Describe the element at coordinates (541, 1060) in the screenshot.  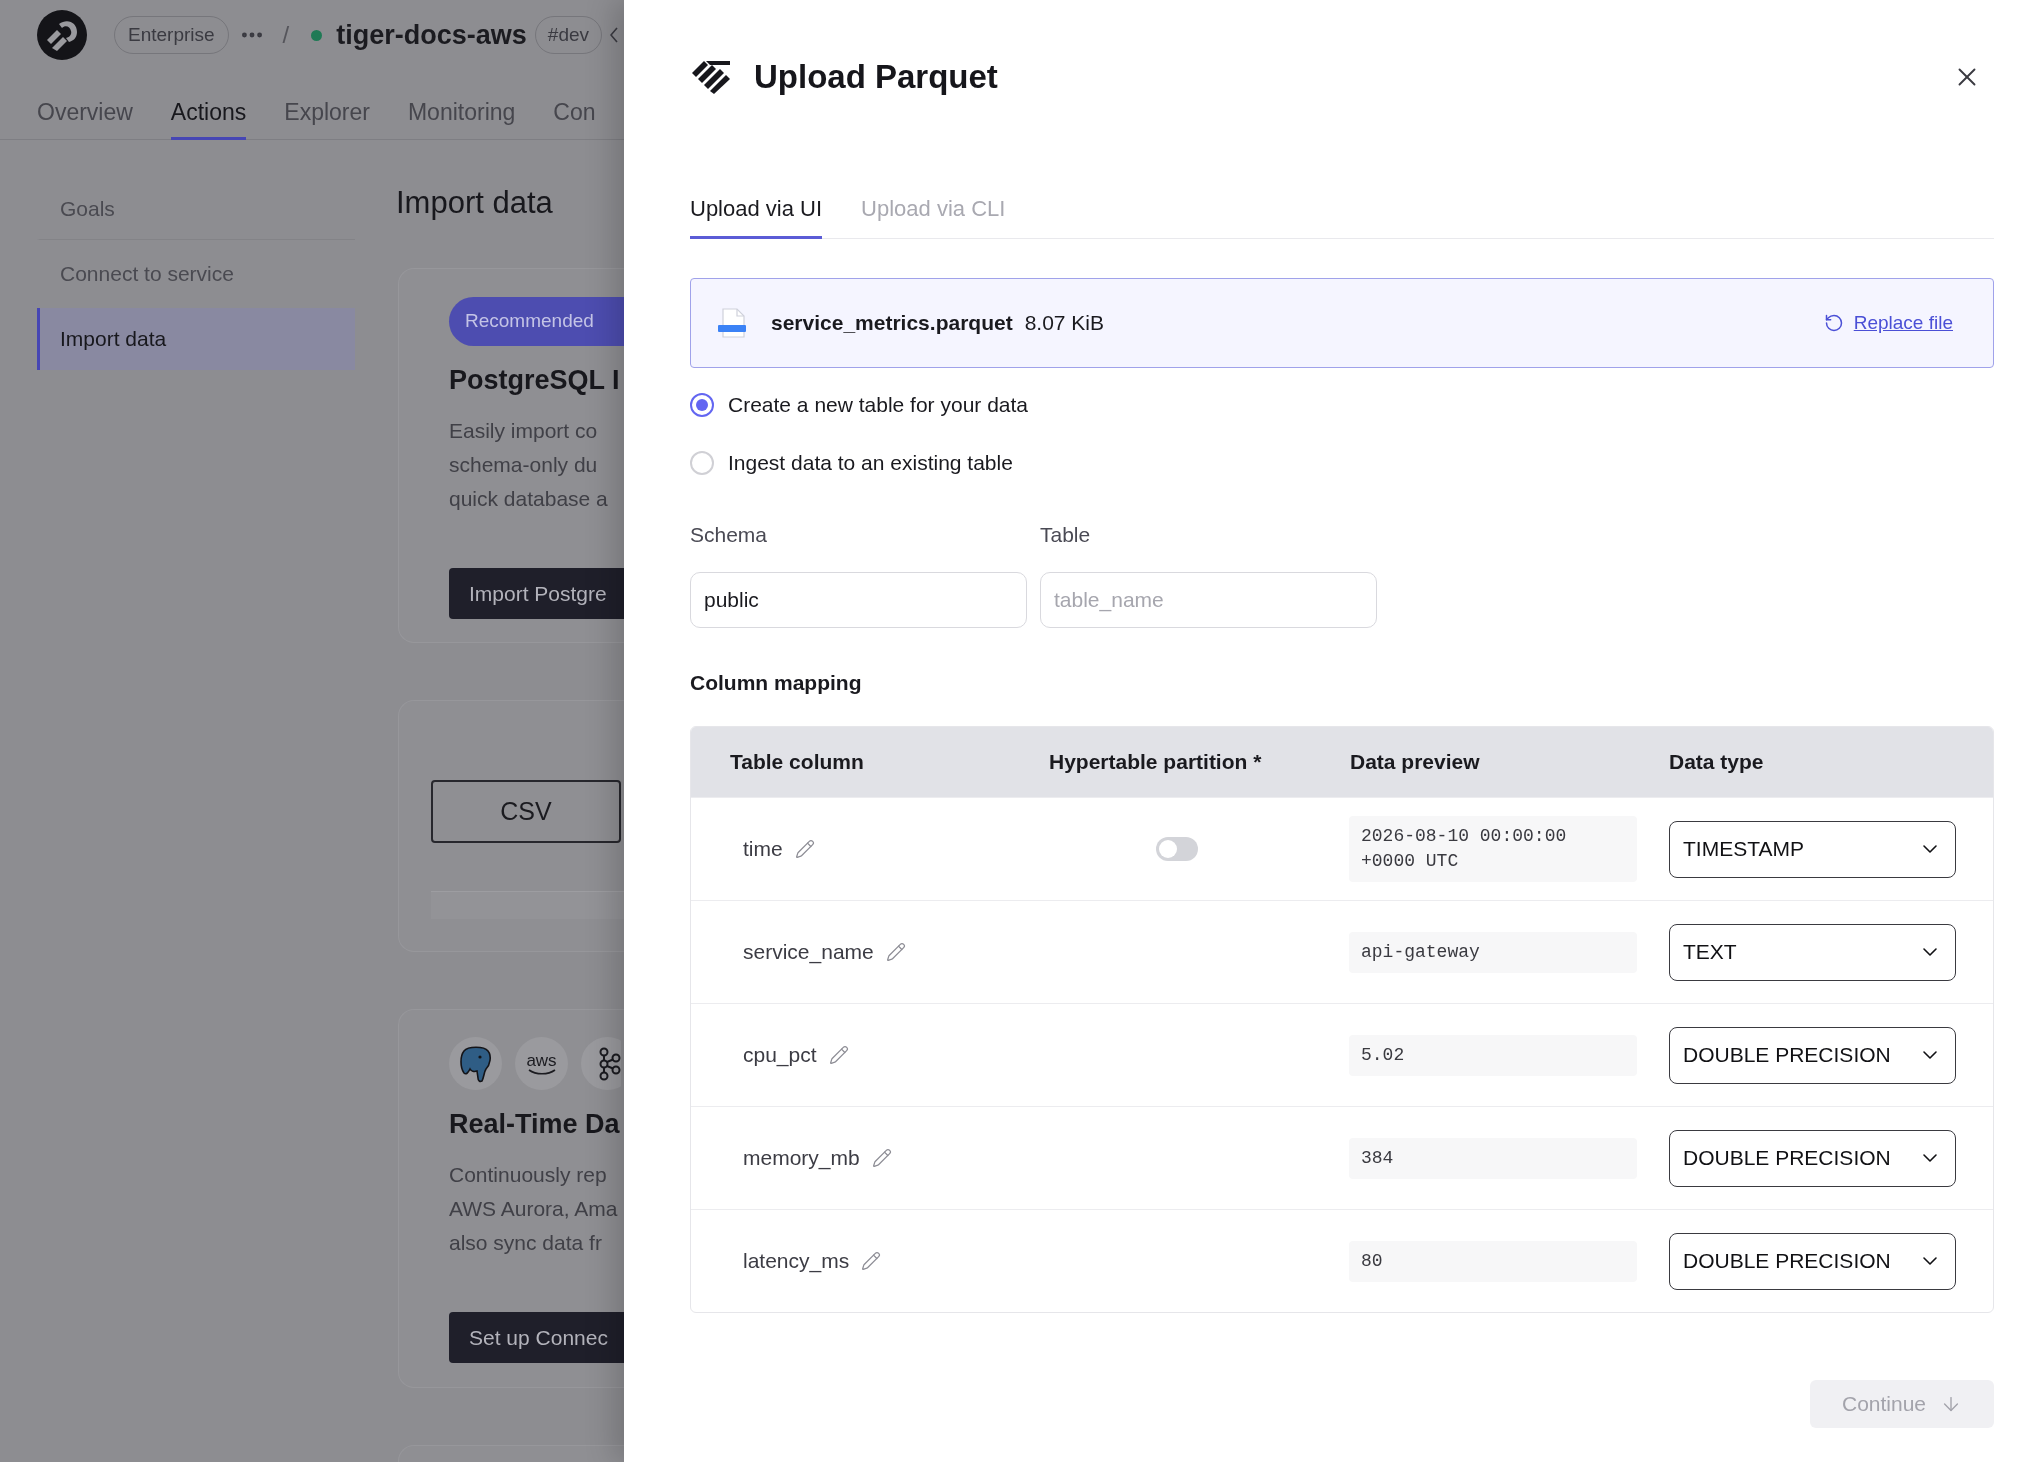
I see `wordmark-text: aws` at that location.